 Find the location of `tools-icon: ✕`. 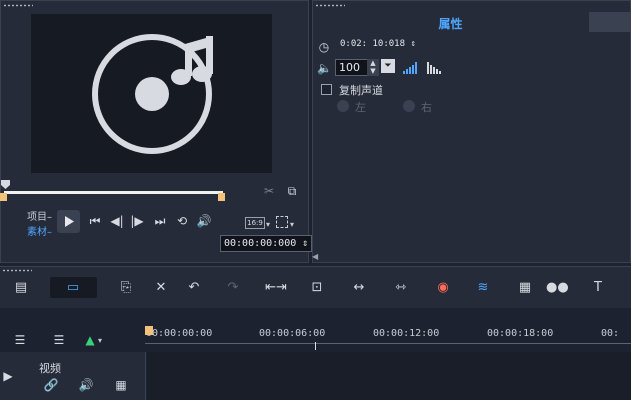

tools-icon: ✕ is located at coordinates (161, 288).